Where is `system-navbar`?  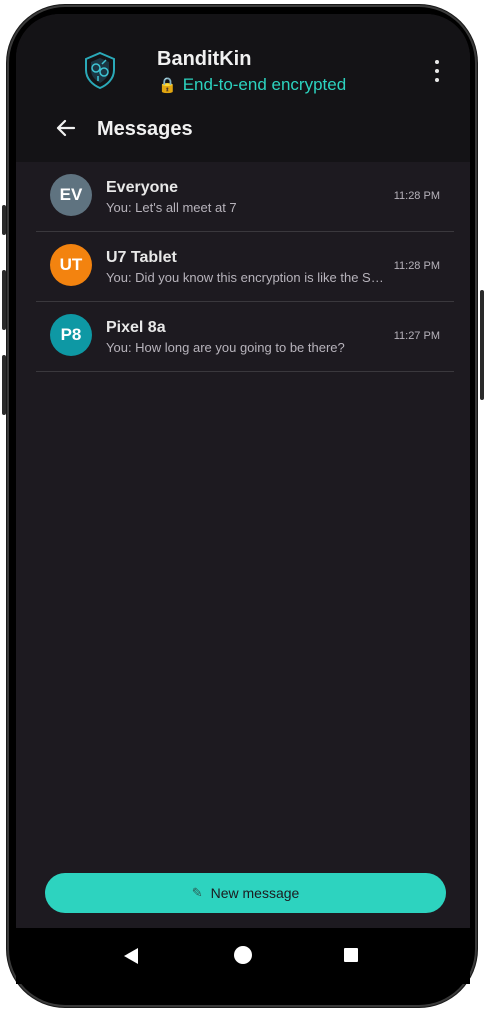
system-navbar is located at coordinates (243, 956).